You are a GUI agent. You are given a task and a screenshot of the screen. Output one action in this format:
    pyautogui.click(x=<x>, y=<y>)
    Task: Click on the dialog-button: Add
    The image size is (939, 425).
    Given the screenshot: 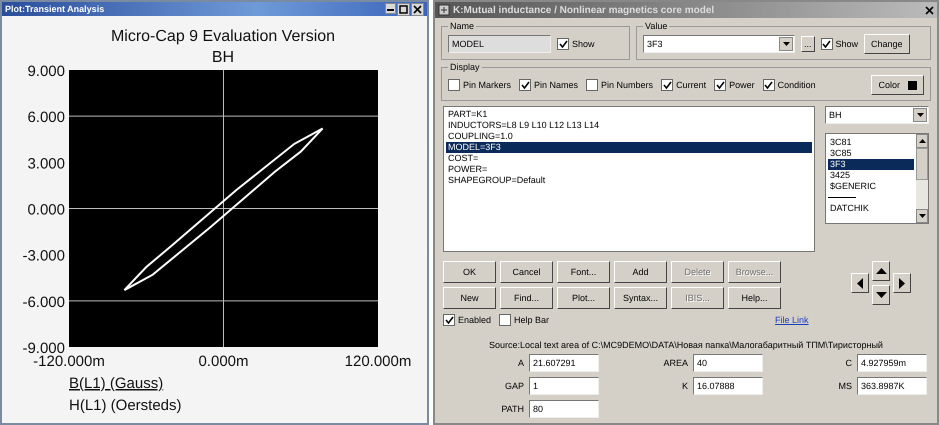 What is the action you would take?
    pyautogui.click(x=640, y=272)
    